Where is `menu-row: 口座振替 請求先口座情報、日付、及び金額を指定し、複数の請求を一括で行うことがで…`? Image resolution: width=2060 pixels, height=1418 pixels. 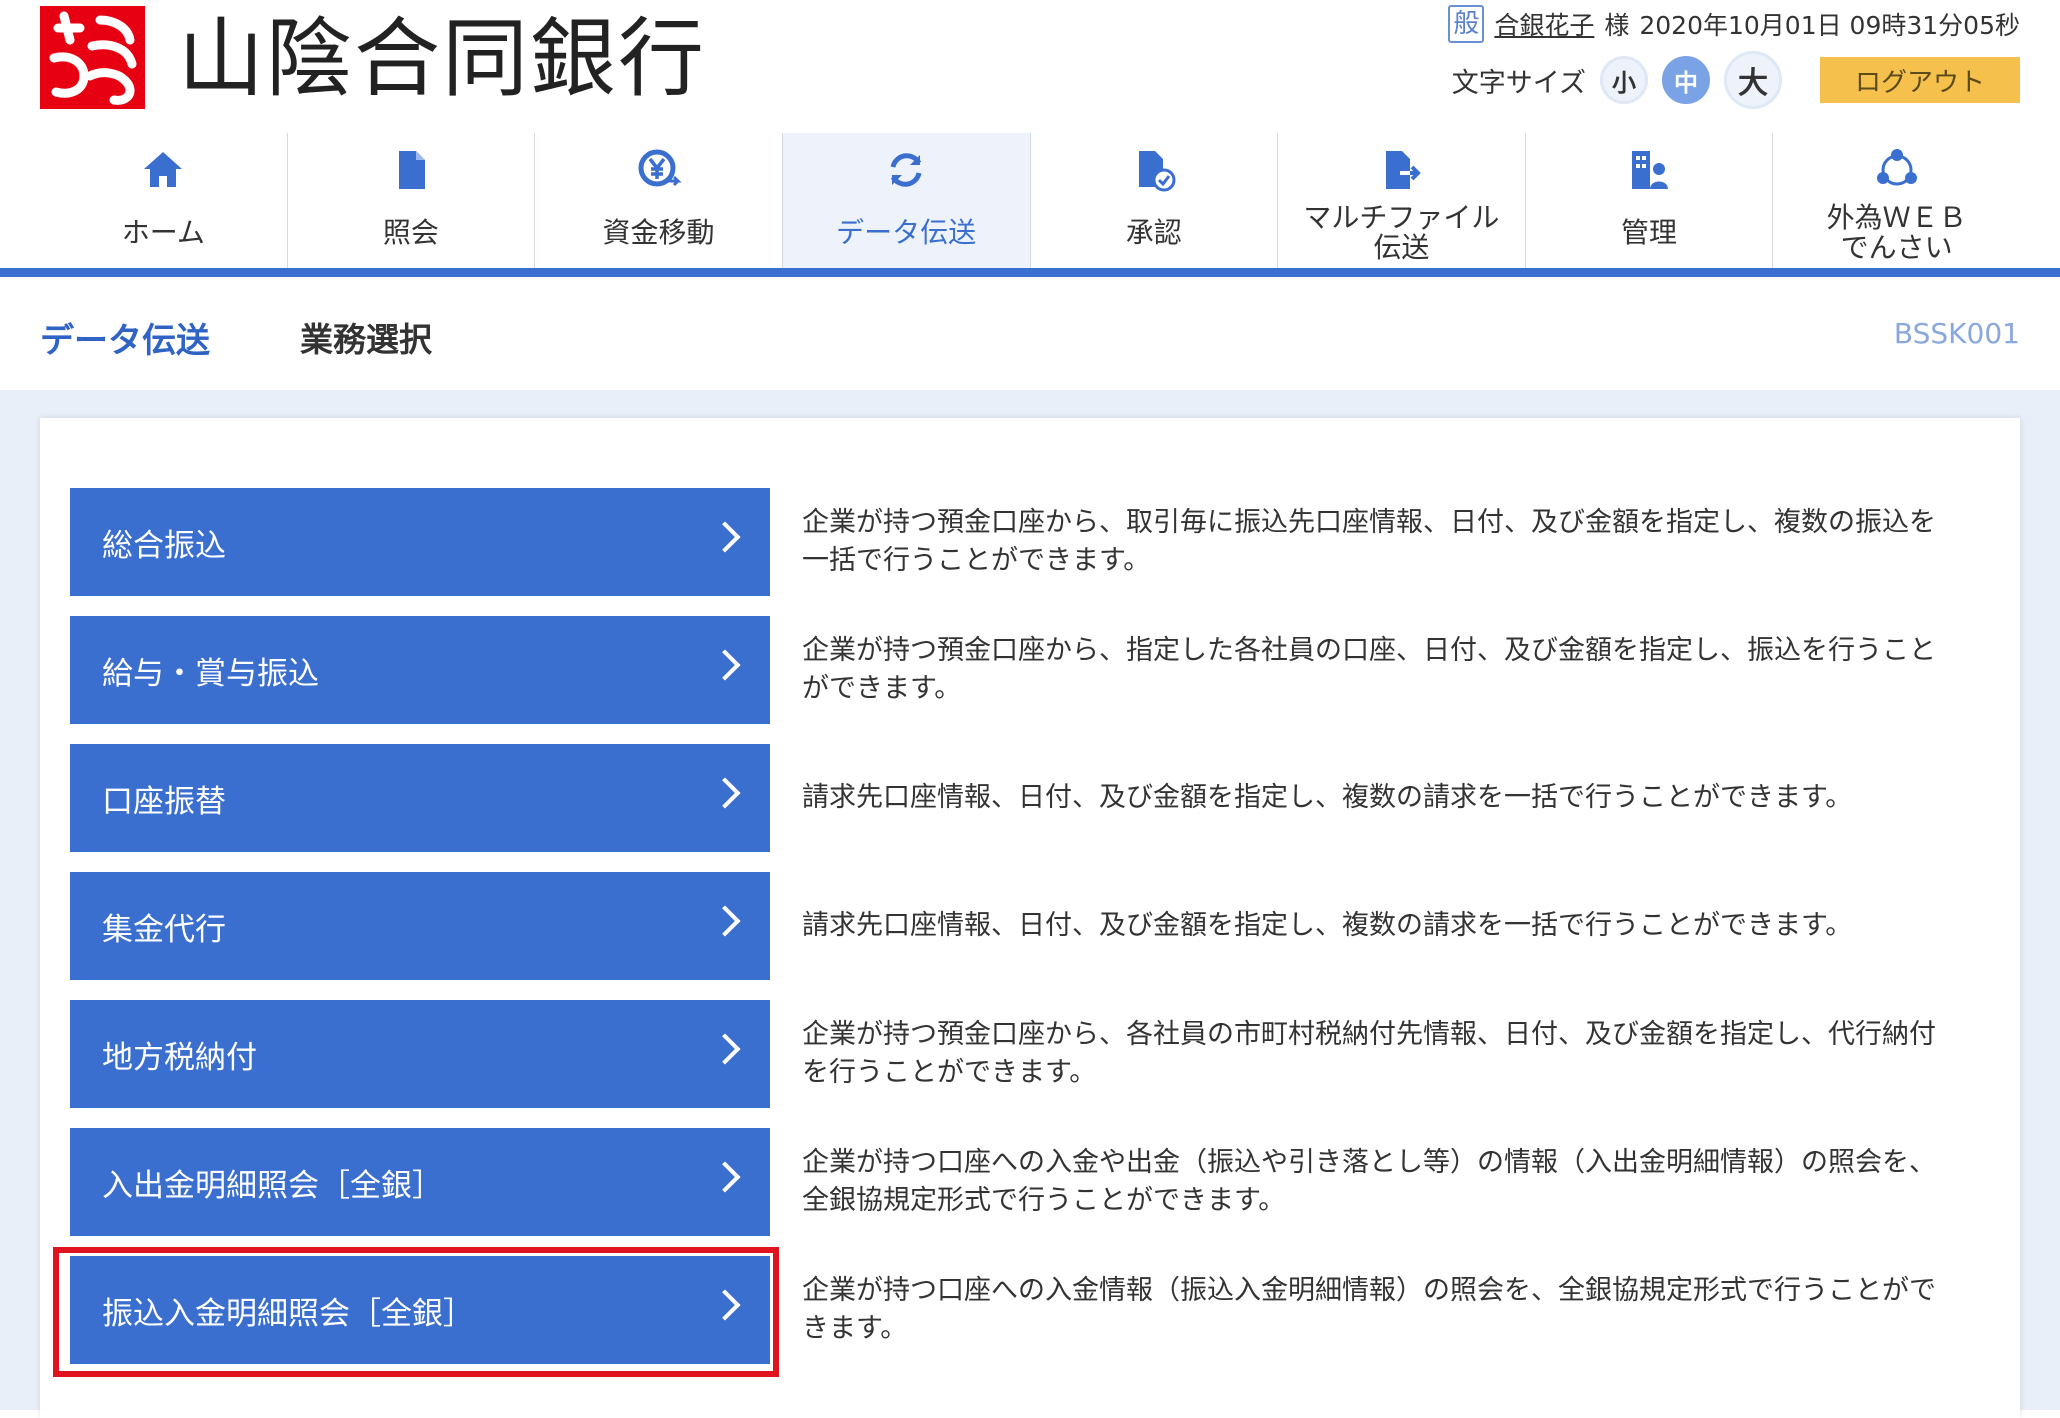
menu-row: 口座振替 請求先口座情報、日付、及び金額を指定し、複数の請求を一括で行うことがで… is located at coordinates (1020, 798).